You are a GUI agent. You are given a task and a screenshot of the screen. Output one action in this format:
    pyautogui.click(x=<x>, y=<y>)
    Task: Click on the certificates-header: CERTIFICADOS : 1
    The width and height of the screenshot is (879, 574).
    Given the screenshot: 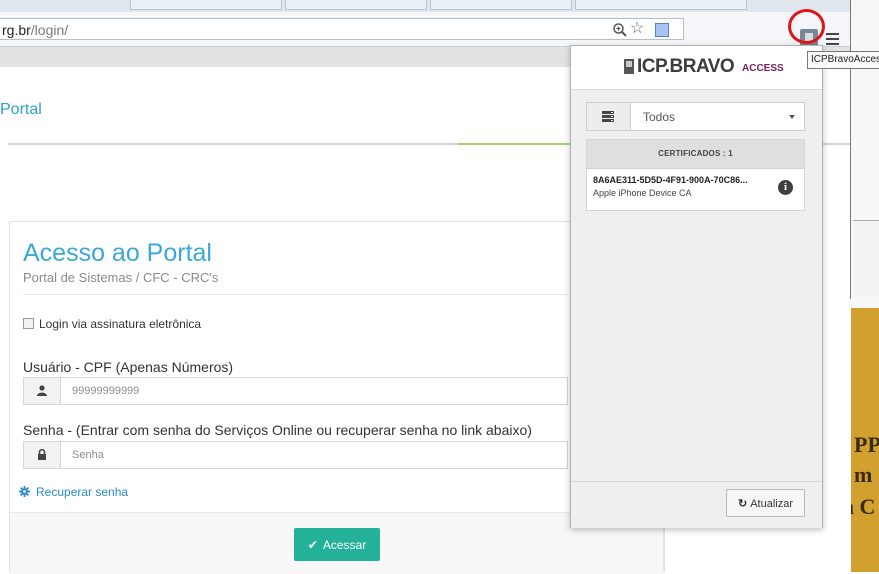 What is the action you would take?
    pyautogui.click(x=695, y=154)
    